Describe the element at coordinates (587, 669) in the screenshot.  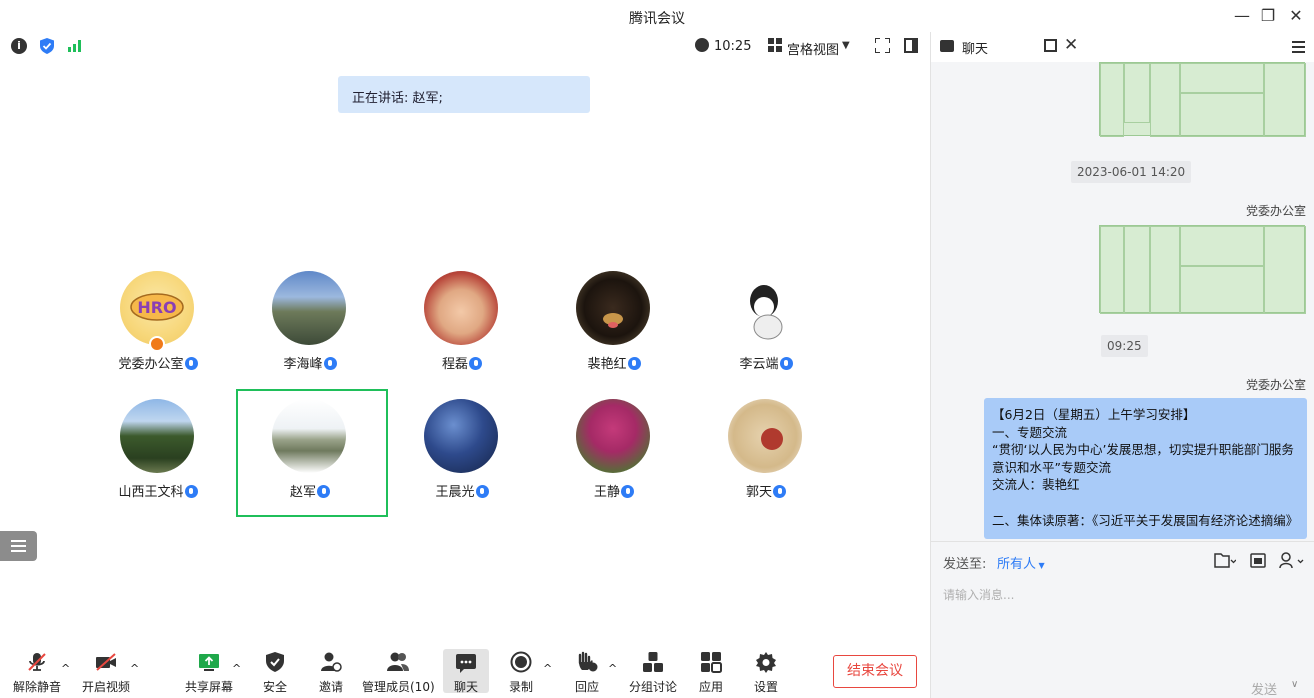
I see `reaction-button: 回应` at that location.